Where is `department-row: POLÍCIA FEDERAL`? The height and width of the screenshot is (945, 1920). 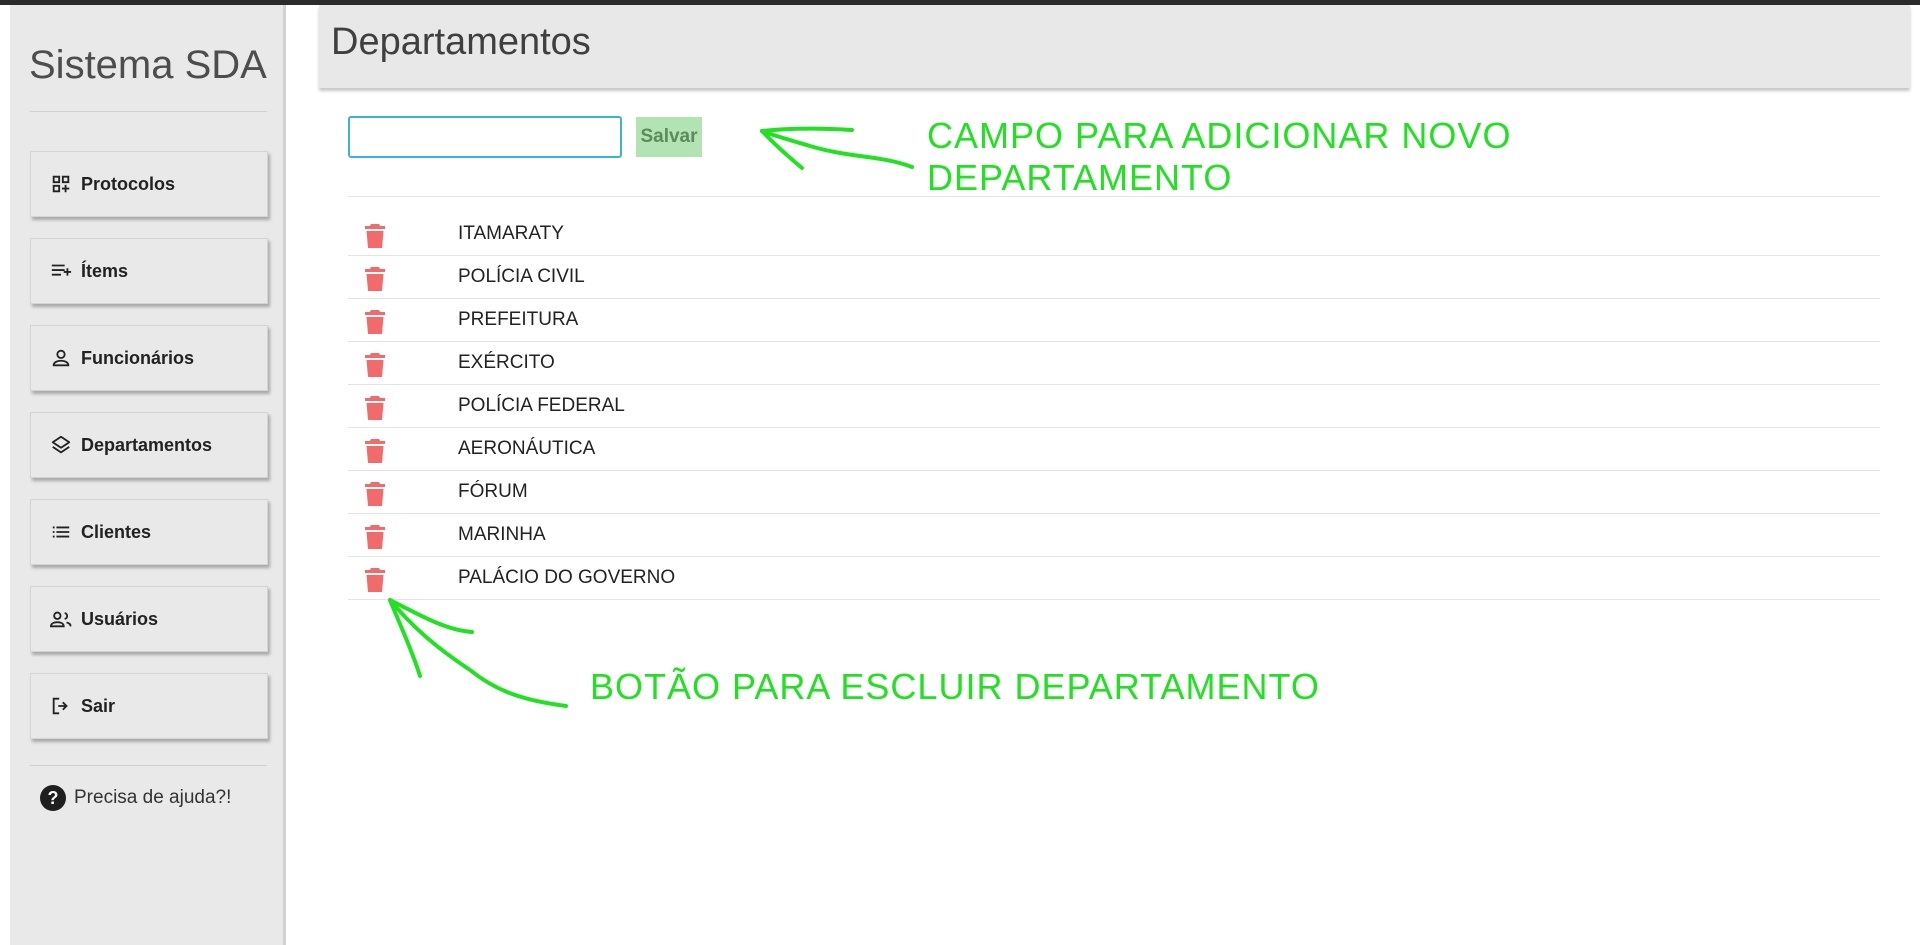
department-row: POLÍCIA FEDERAL is located at coordinates (1114, 406).